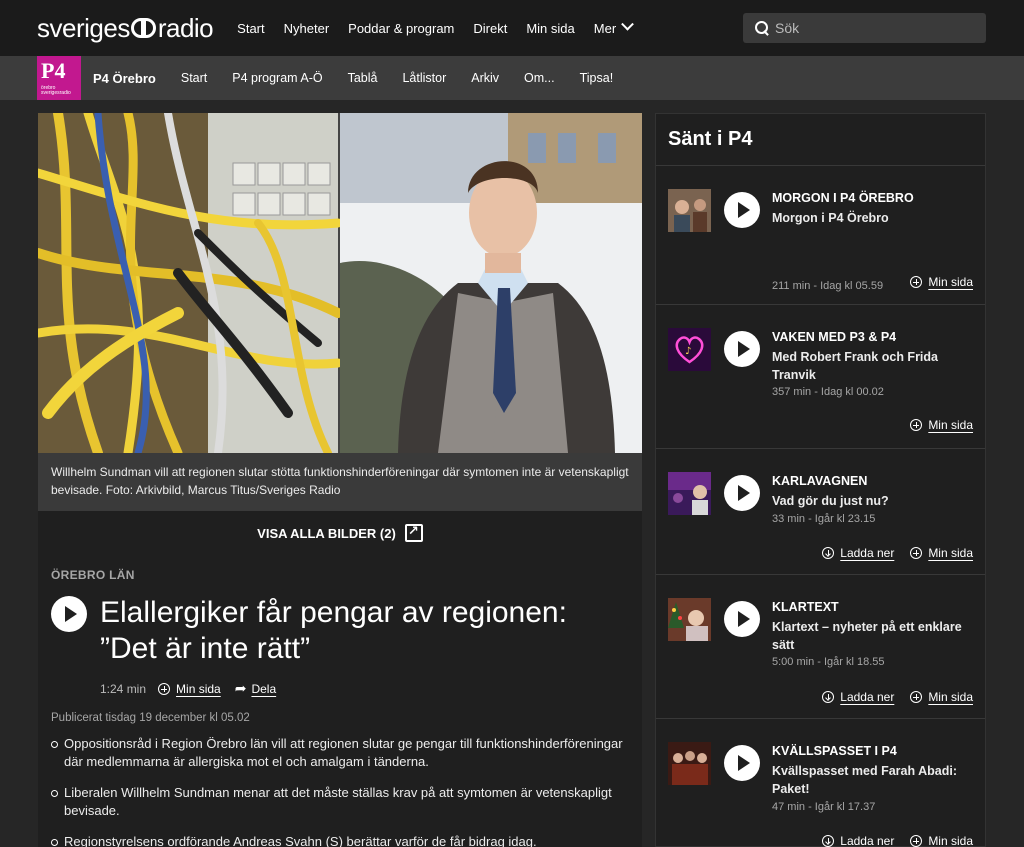 This screenshot has height=847, width=1024. I want to click on episode-title: Kvällspasset med Farah Abadi: Paket!, so click(872, 780).